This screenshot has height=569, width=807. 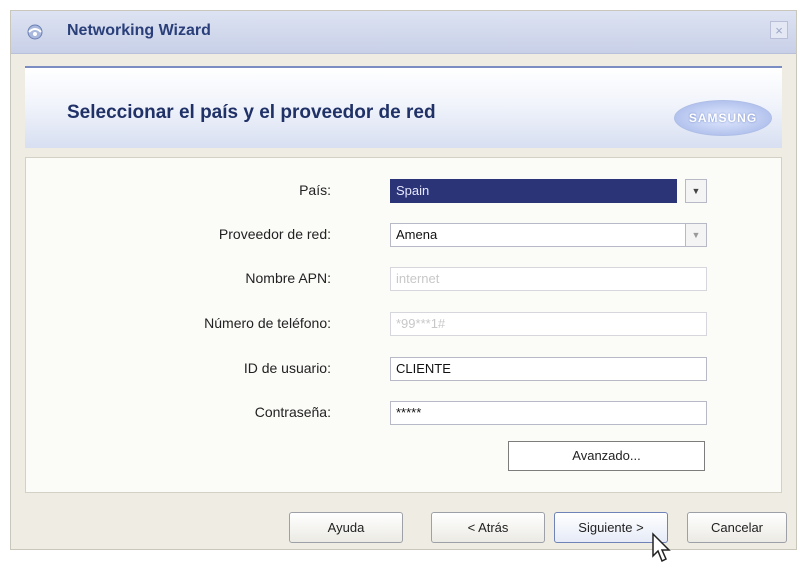 What do you see at coordinates (315, 190) in the screenshot?
I see `country-label: País:` at bounding box center [315, 190].